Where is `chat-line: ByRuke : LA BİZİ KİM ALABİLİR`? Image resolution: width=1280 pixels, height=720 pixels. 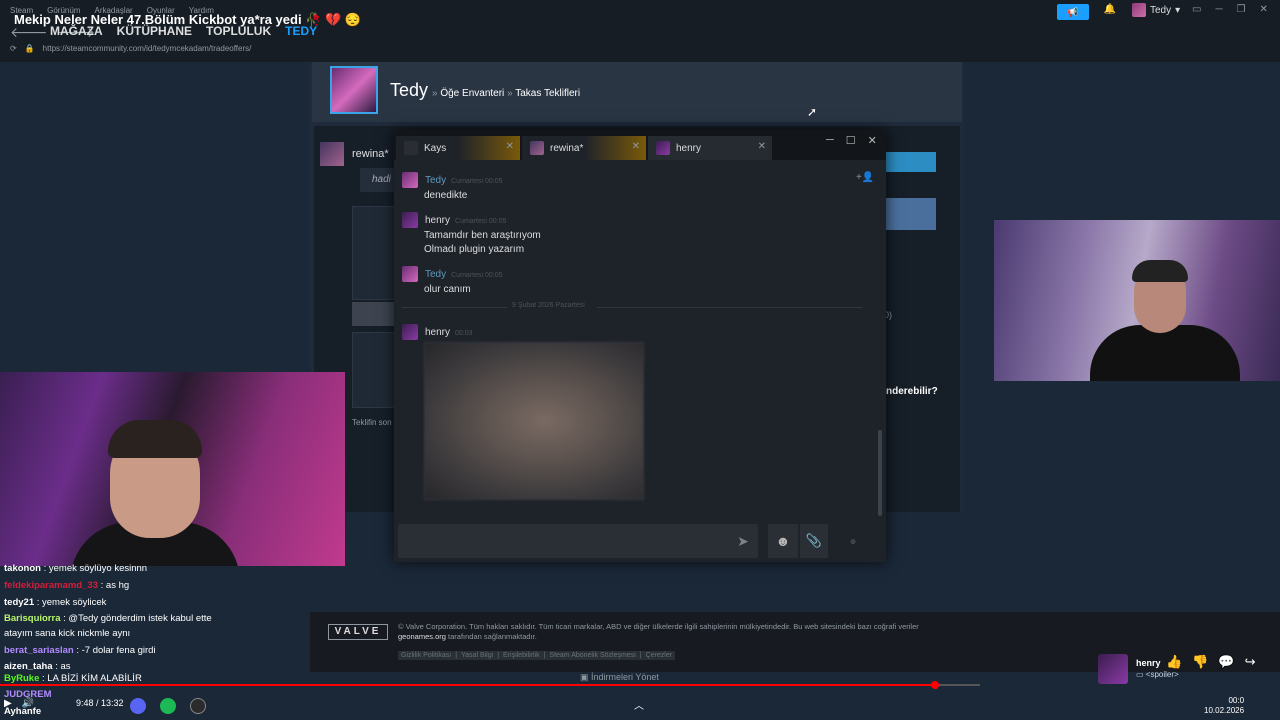
chat-line: ByRuke : LA BİZİ KİM ALABİLİR is located at coordinates (73, 678).